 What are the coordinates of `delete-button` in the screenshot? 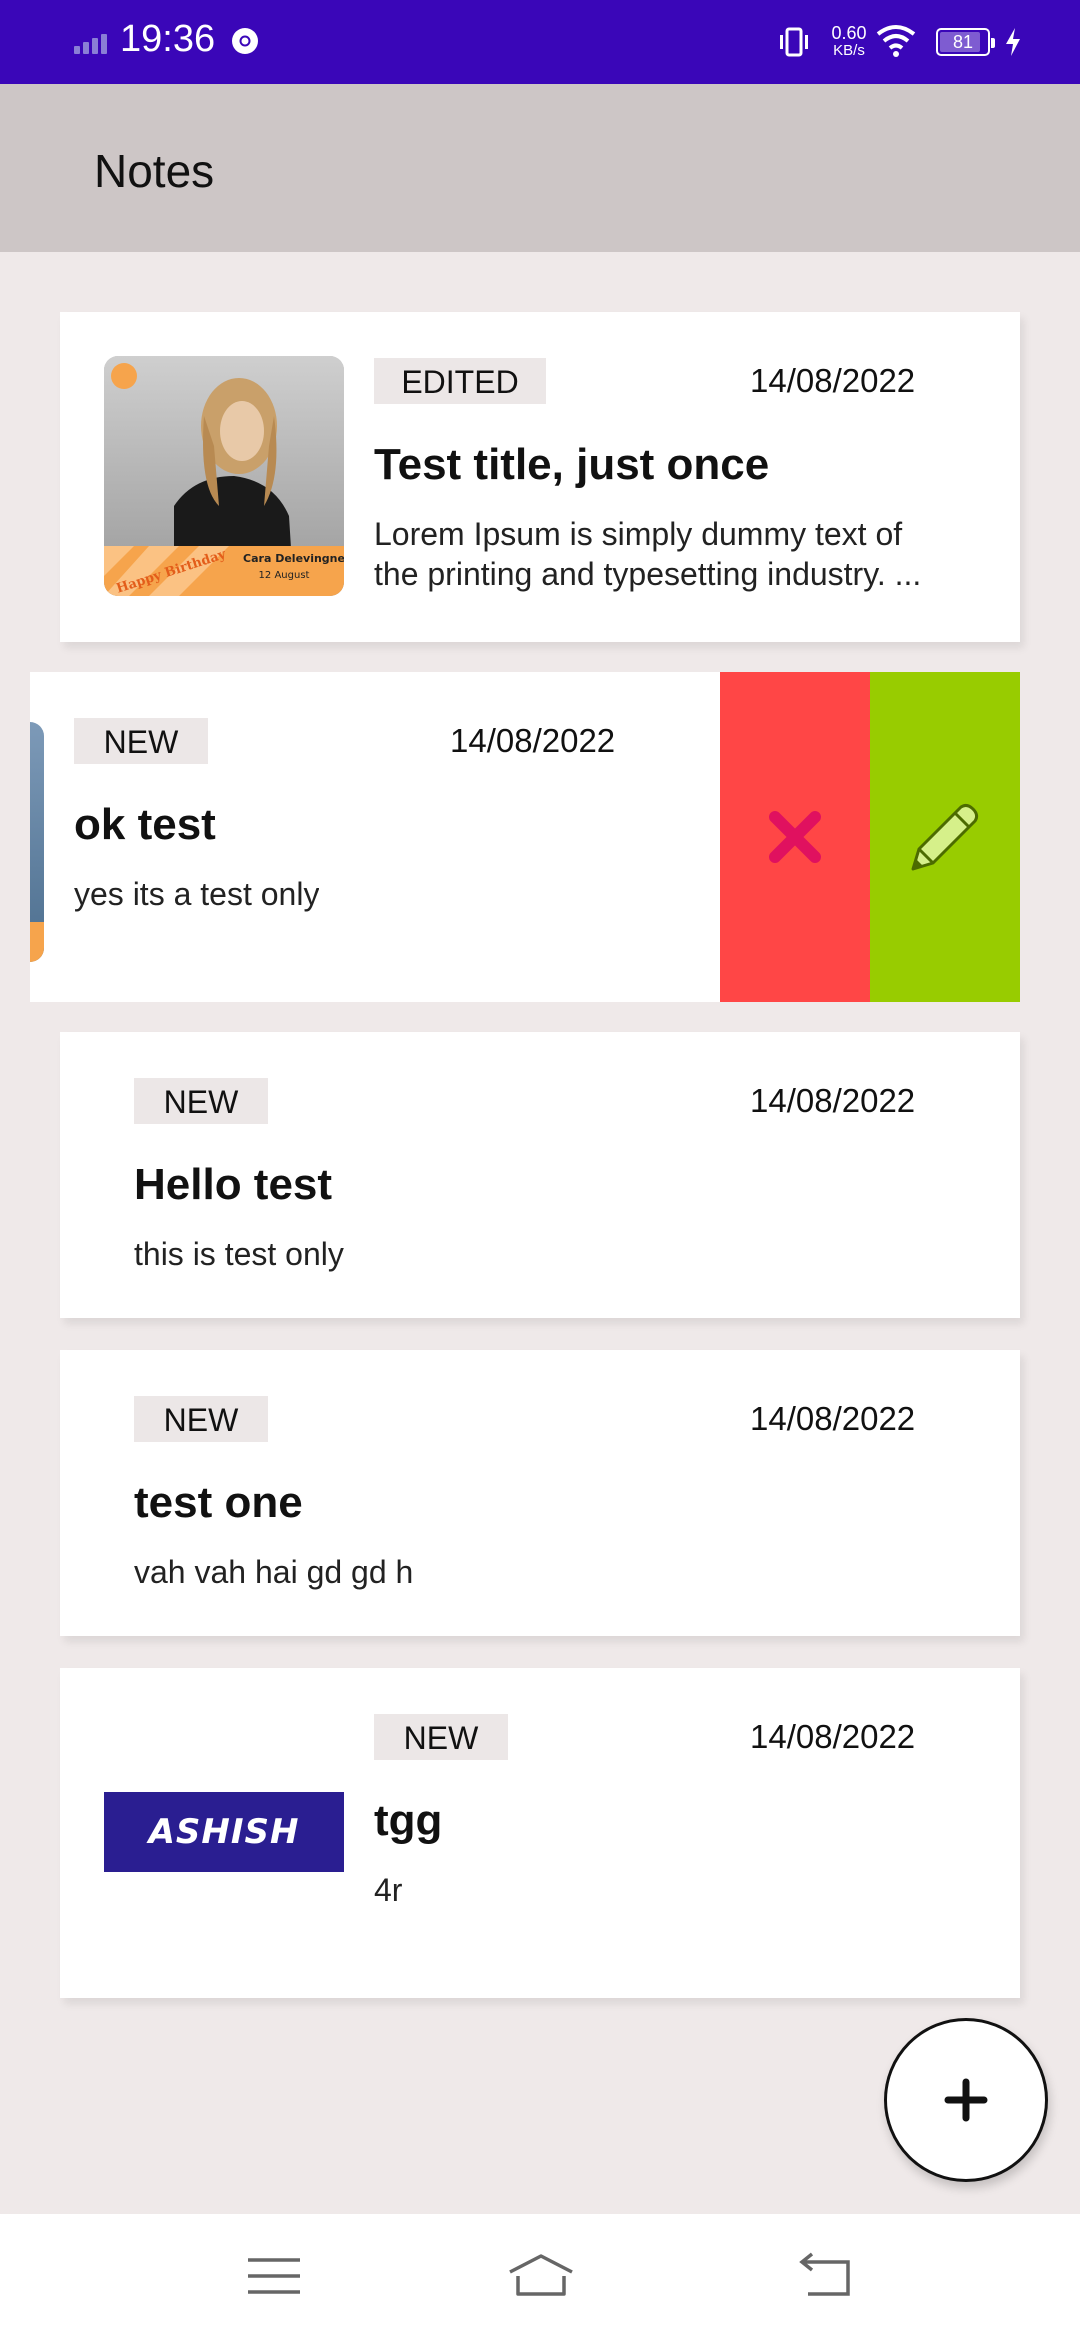 It's located at (795, 837).